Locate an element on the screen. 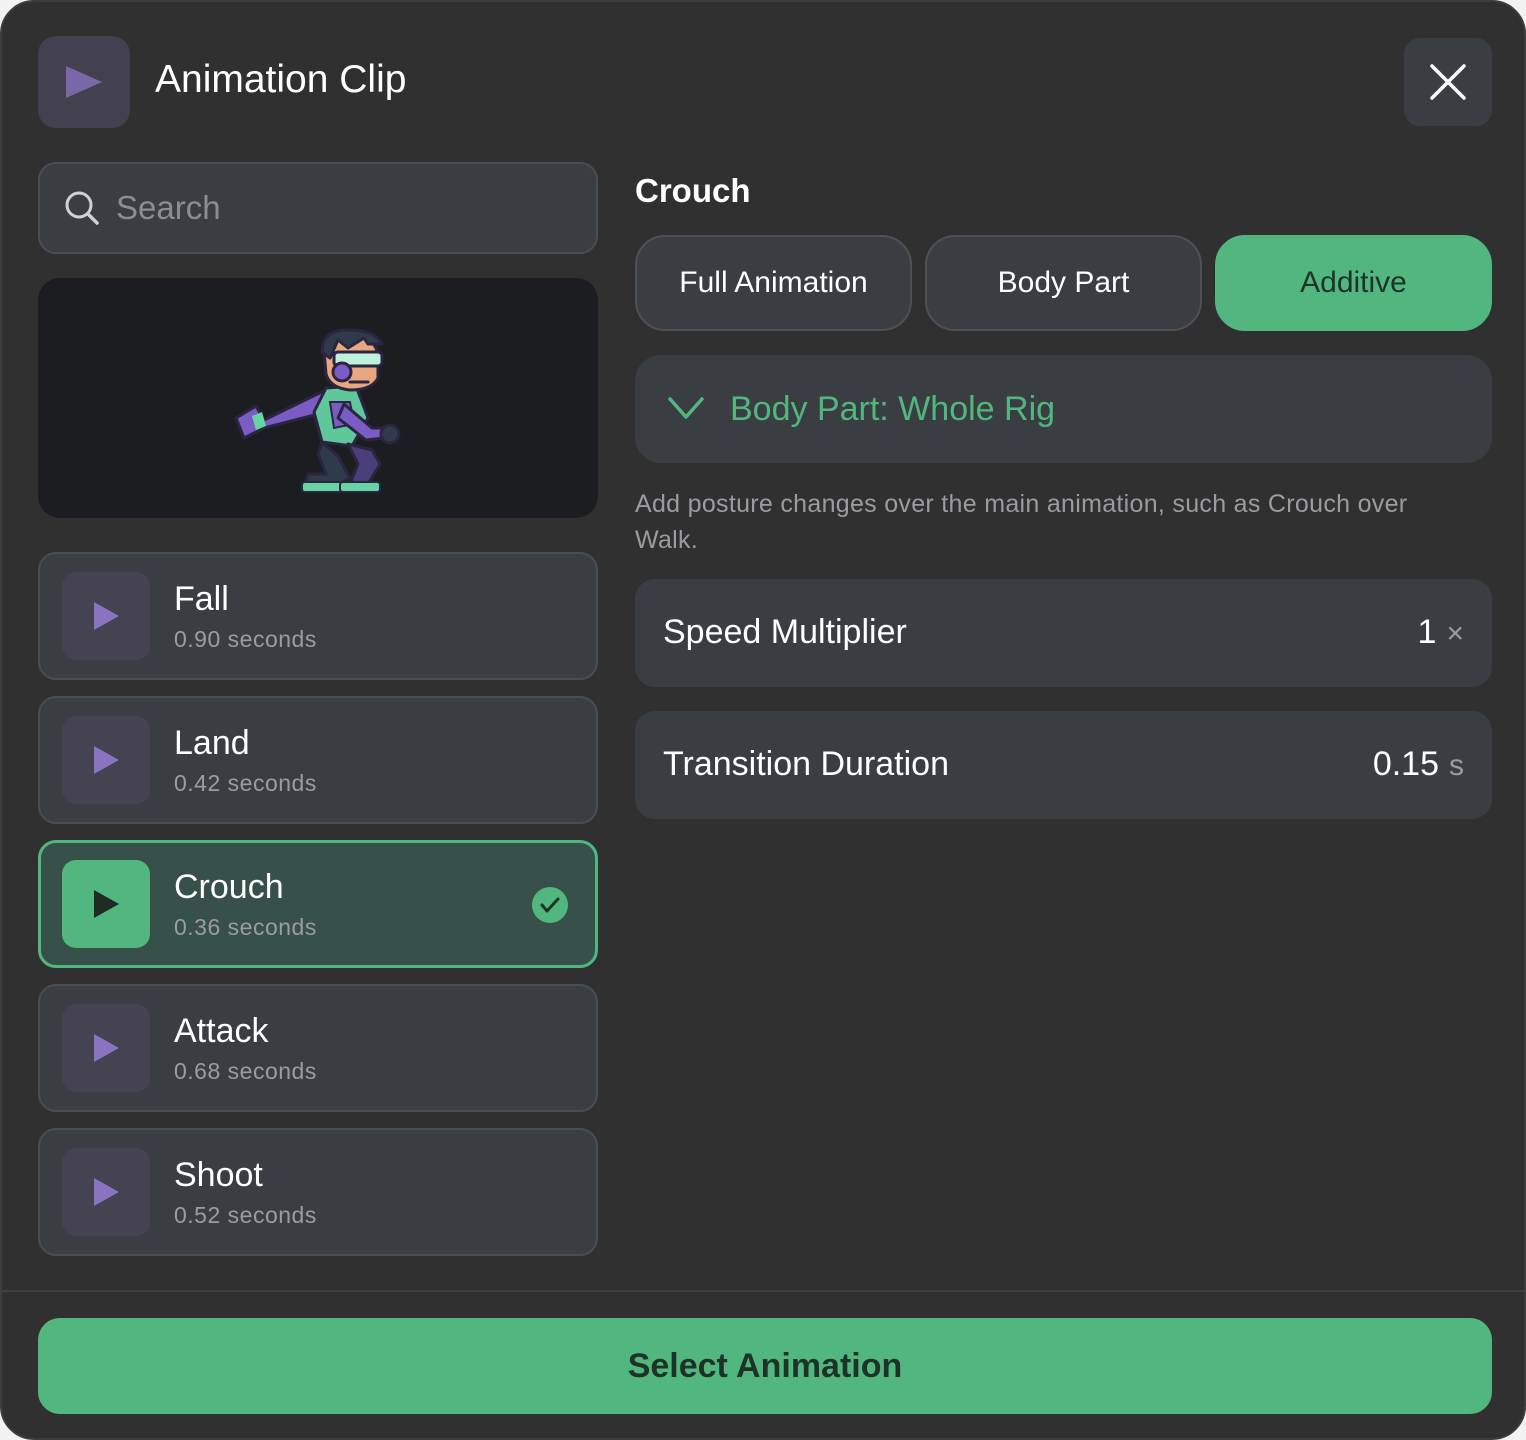 The height and width of the screenshot is (1440, 1526). search-icon is located at coordinates (82, 208).